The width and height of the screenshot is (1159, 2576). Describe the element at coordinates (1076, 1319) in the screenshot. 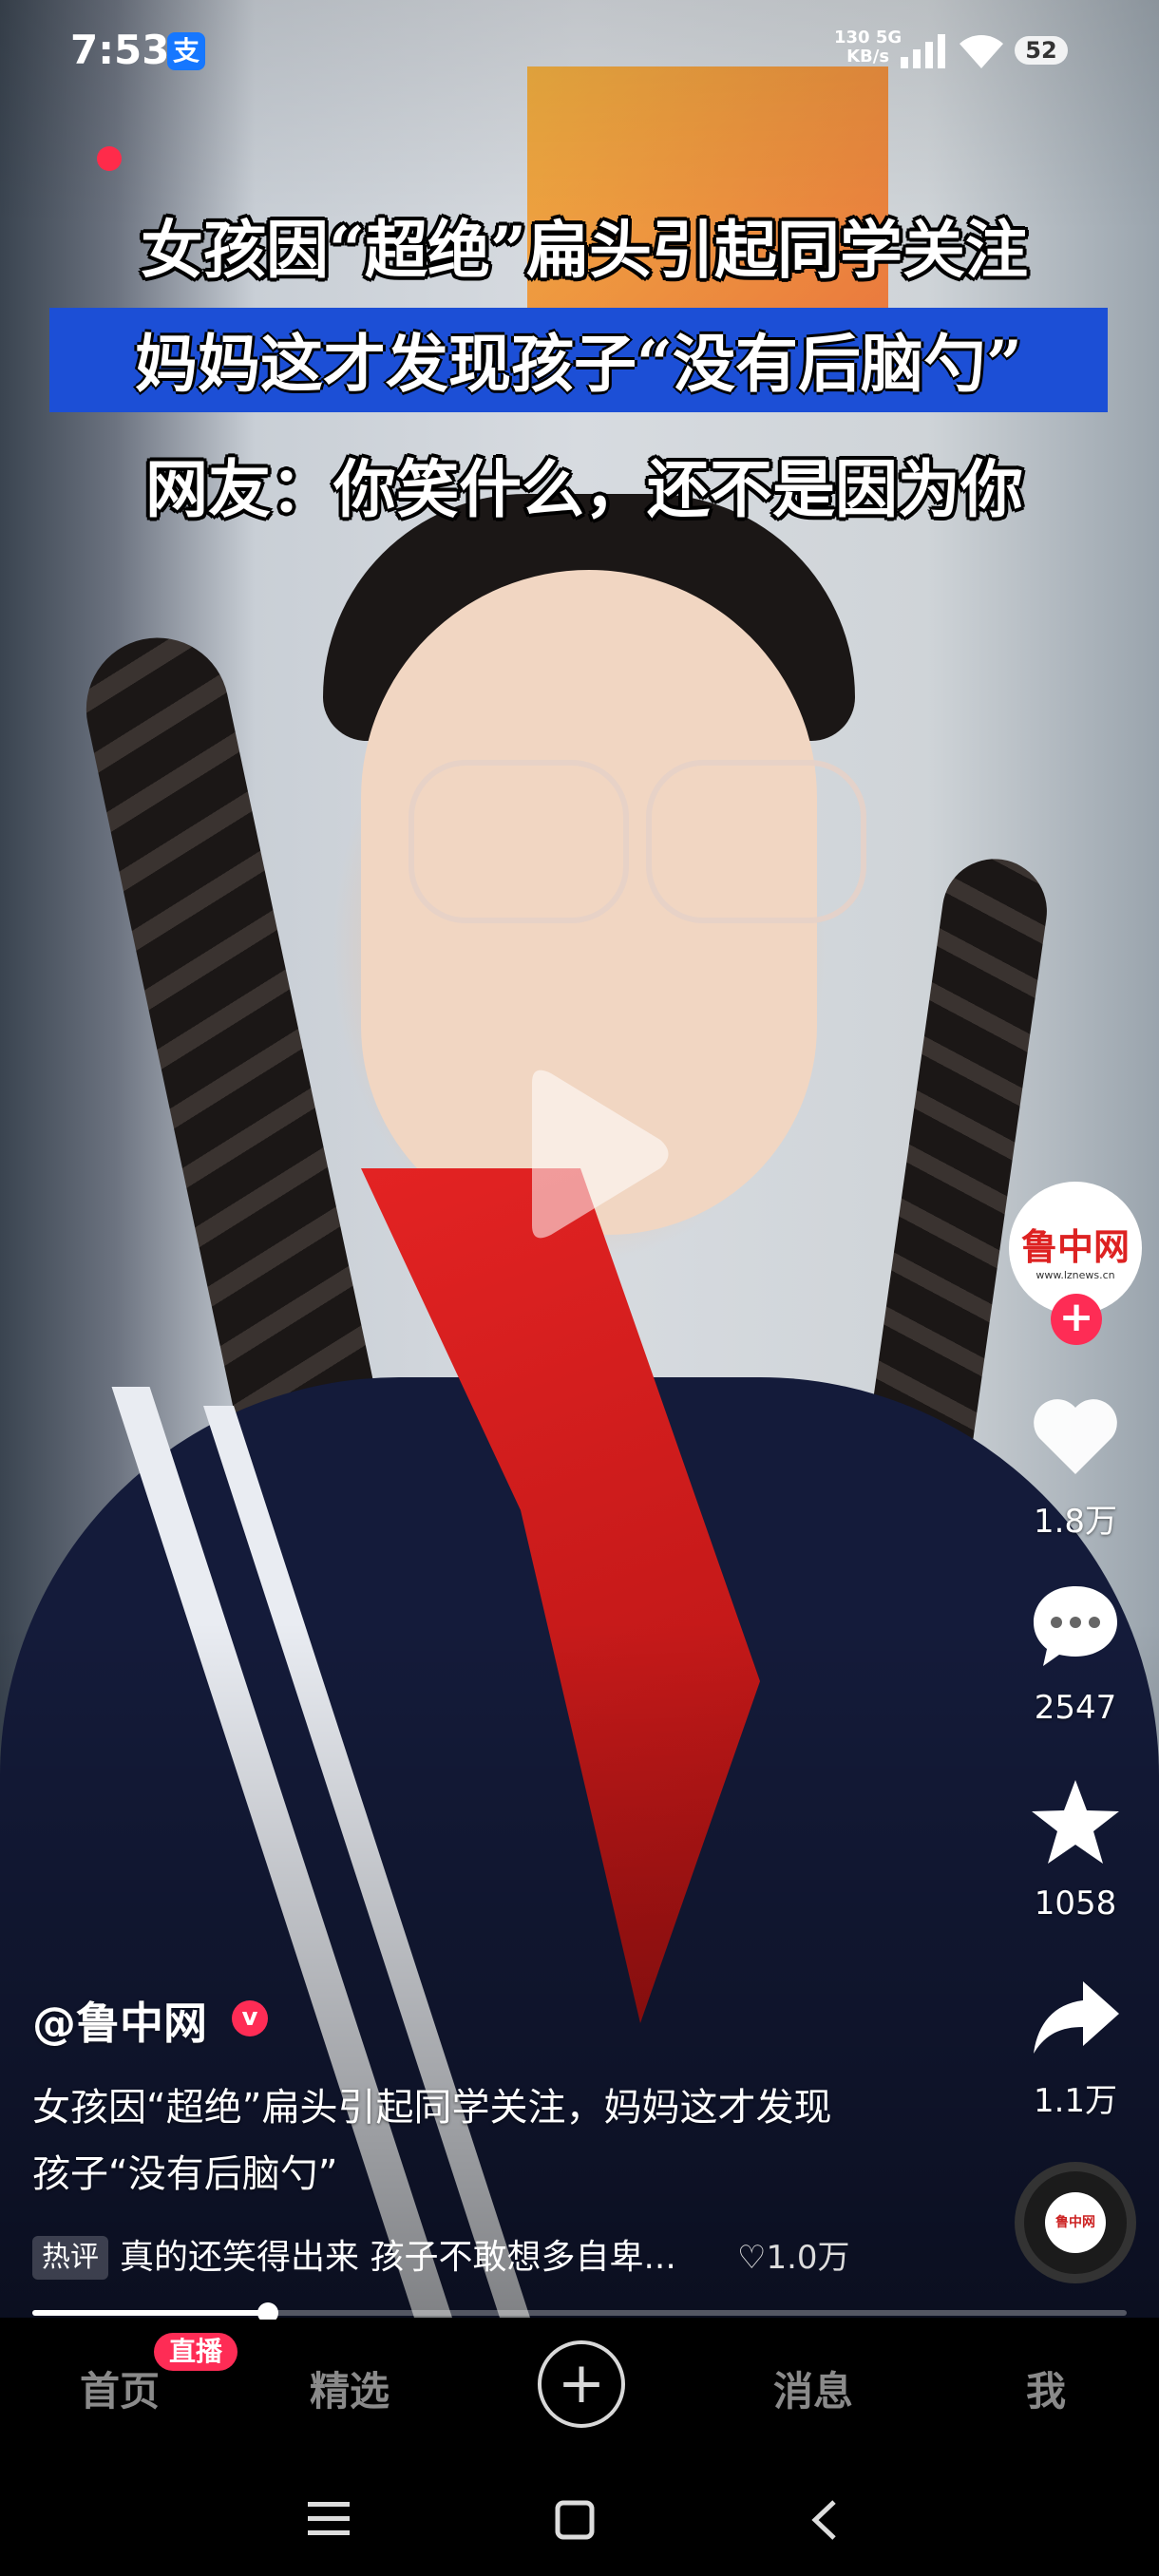

I see `follow-button: +` at that location.